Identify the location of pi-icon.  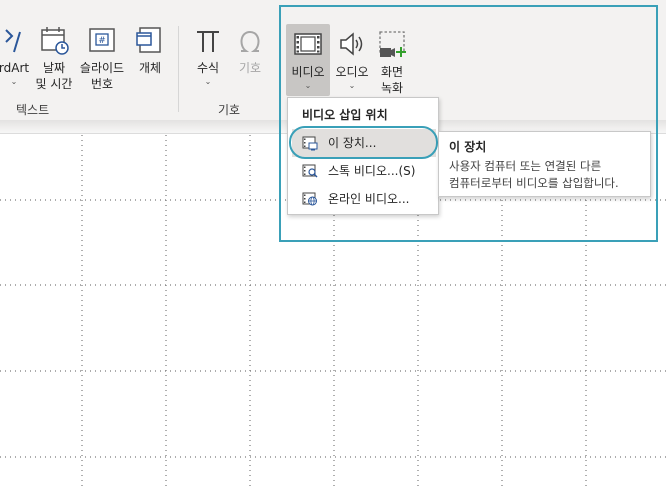
(208, 41).